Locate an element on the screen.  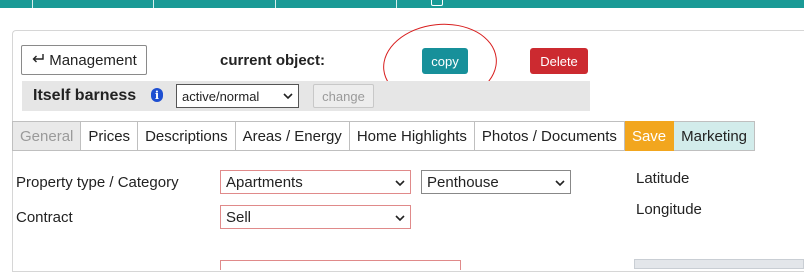
management-label: Management is located at coordinates (93, 60).